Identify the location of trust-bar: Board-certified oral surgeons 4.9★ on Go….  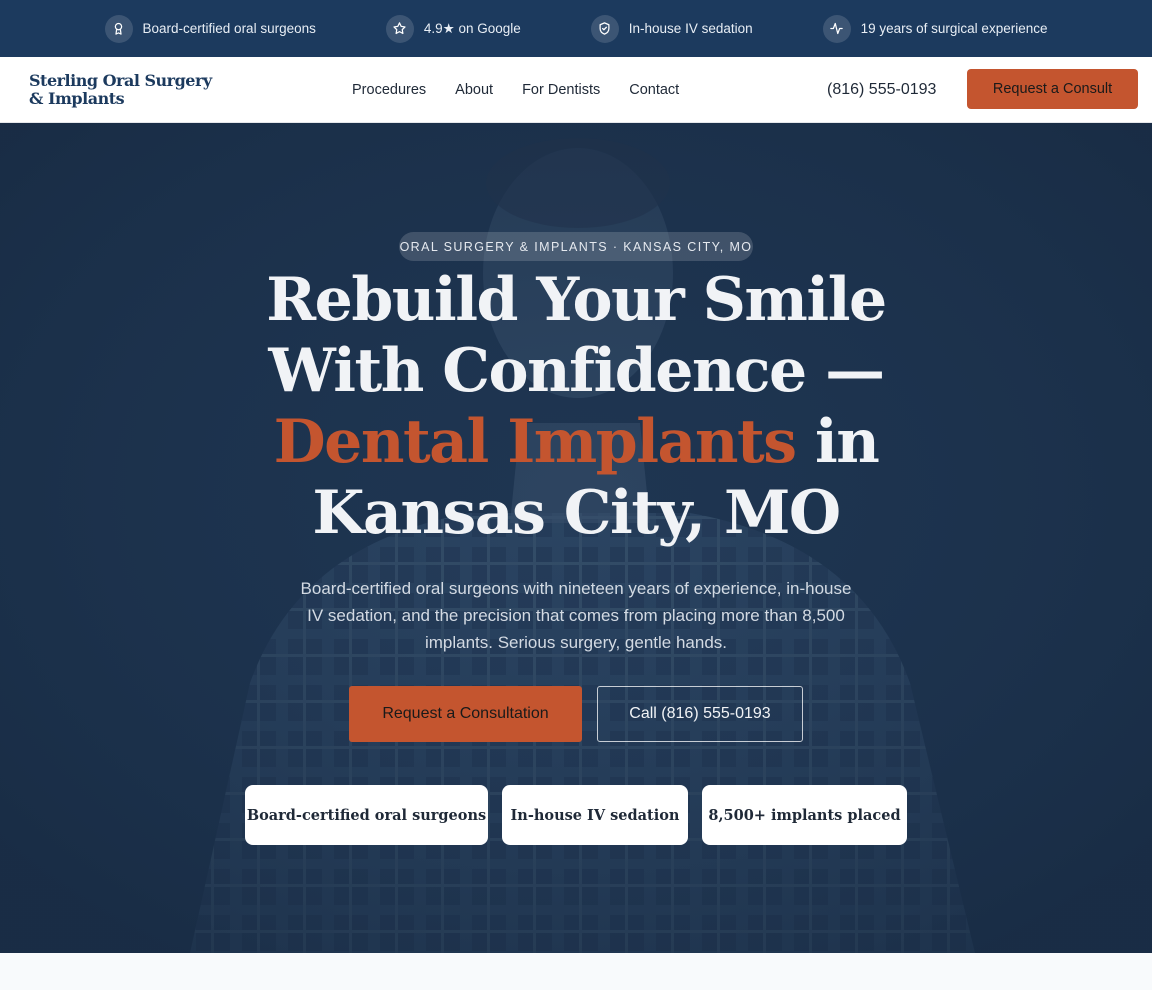
(576, 28).